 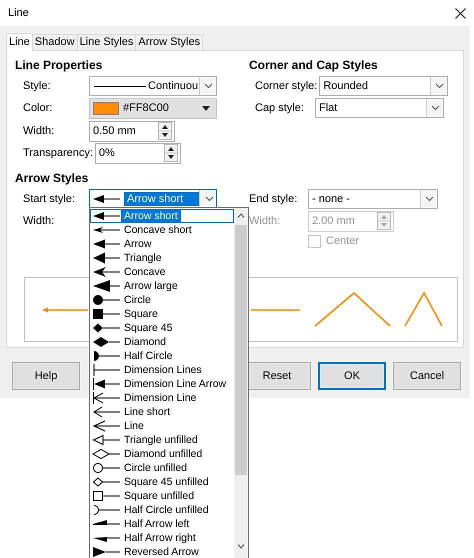 I want to click on section-heading: Corner and Cap Styles, so click(x=314, y=65).